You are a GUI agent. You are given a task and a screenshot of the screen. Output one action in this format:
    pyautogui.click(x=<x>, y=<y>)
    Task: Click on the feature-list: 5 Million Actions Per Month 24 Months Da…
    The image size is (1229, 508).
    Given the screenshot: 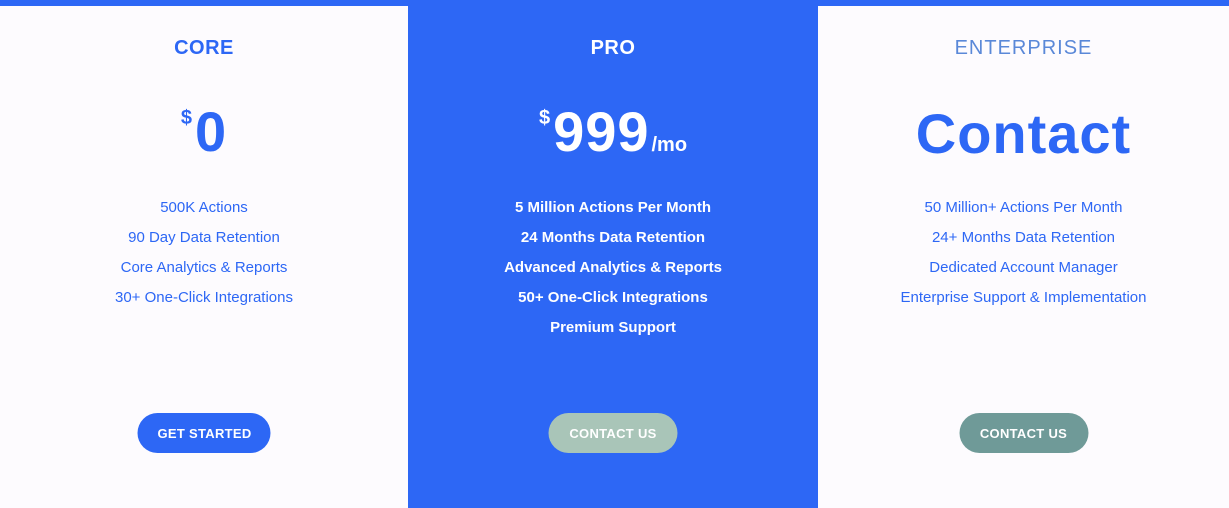 What is the action you would take?
    pyautogui.click(x=613, y=271)
    